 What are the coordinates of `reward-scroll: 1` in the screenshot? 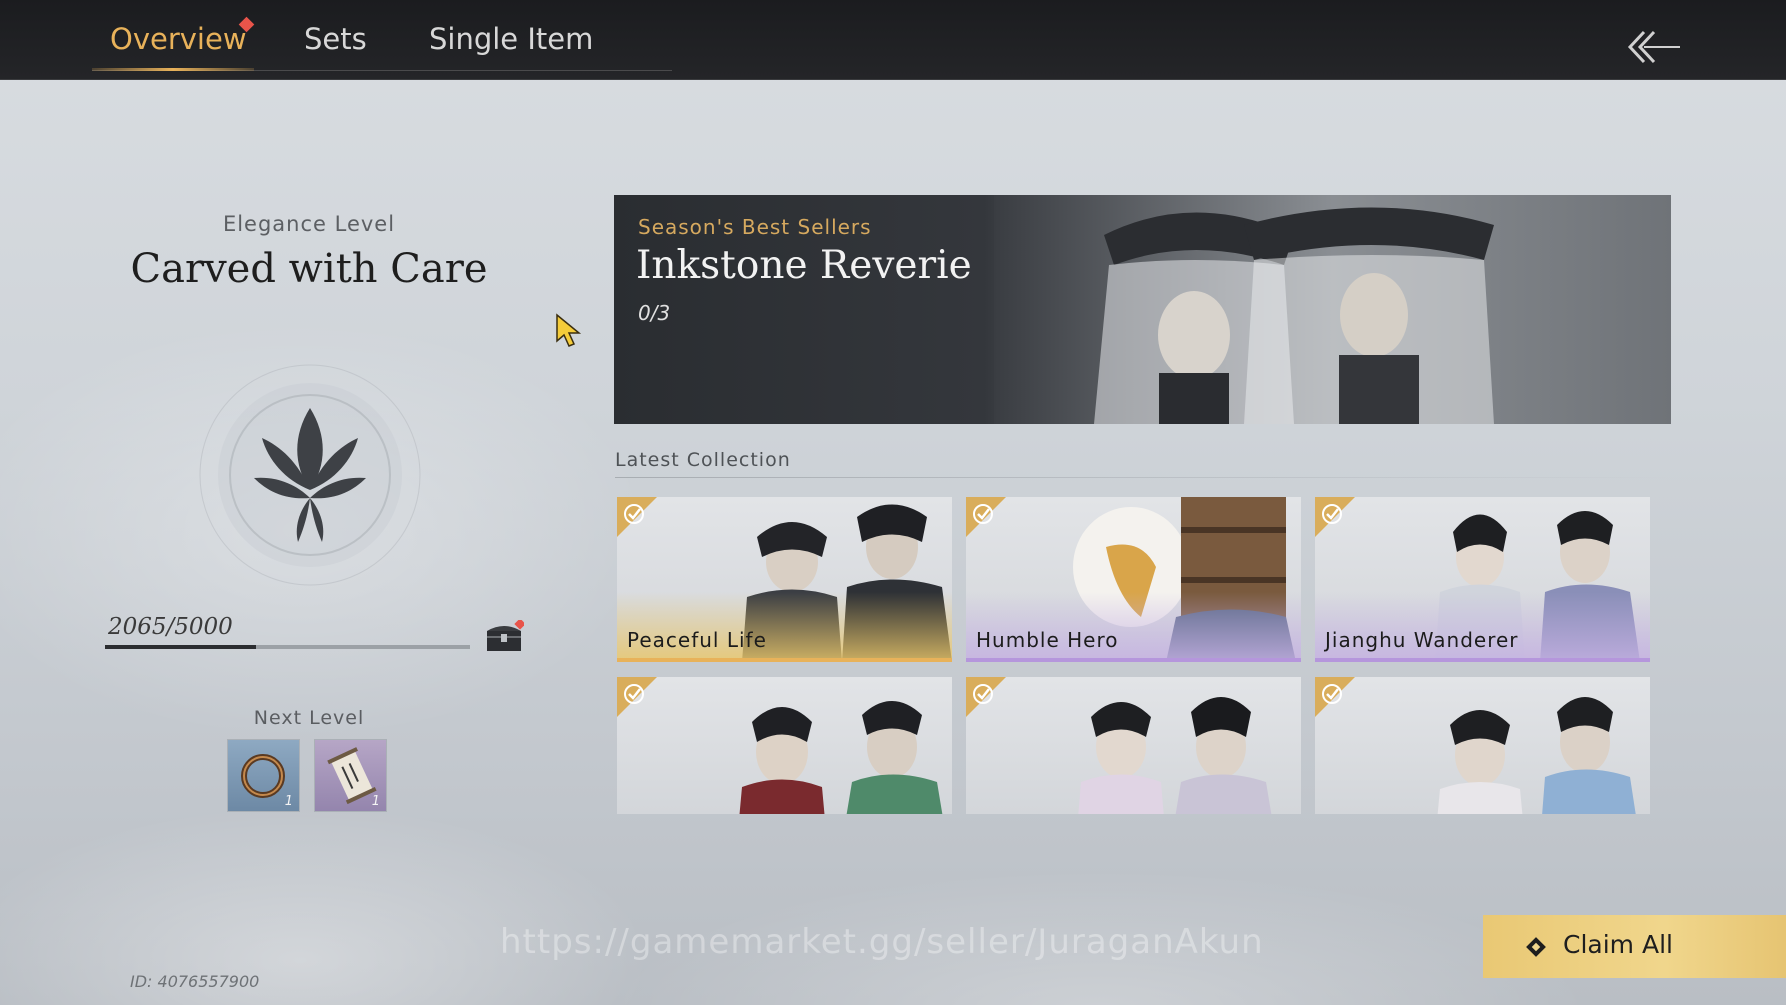 It's located at (350, 775).